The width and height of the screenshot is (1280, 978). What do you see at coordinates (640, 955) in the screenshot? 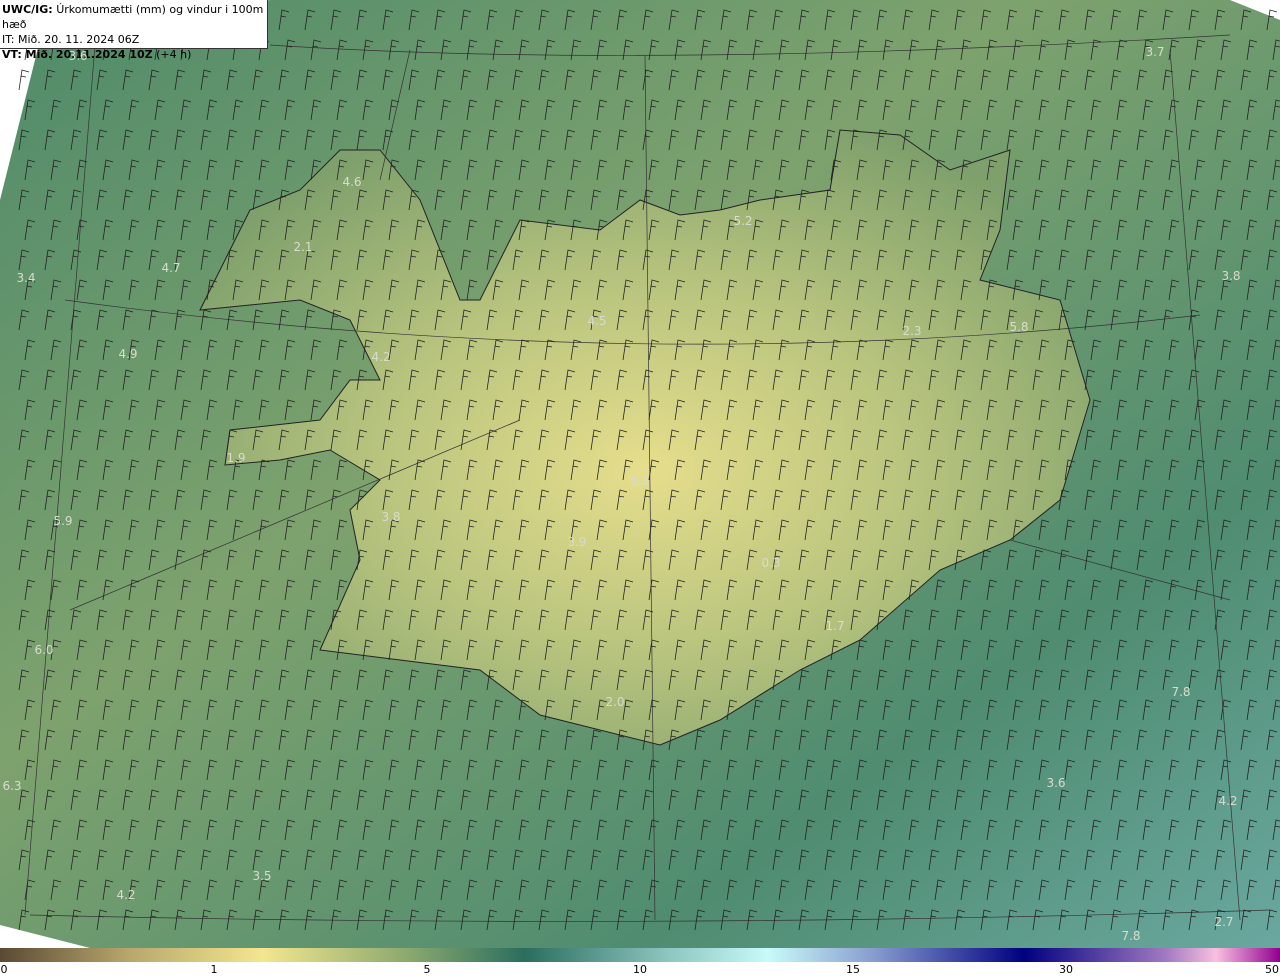
I see `colorbar` at bounding box center [640, 955].